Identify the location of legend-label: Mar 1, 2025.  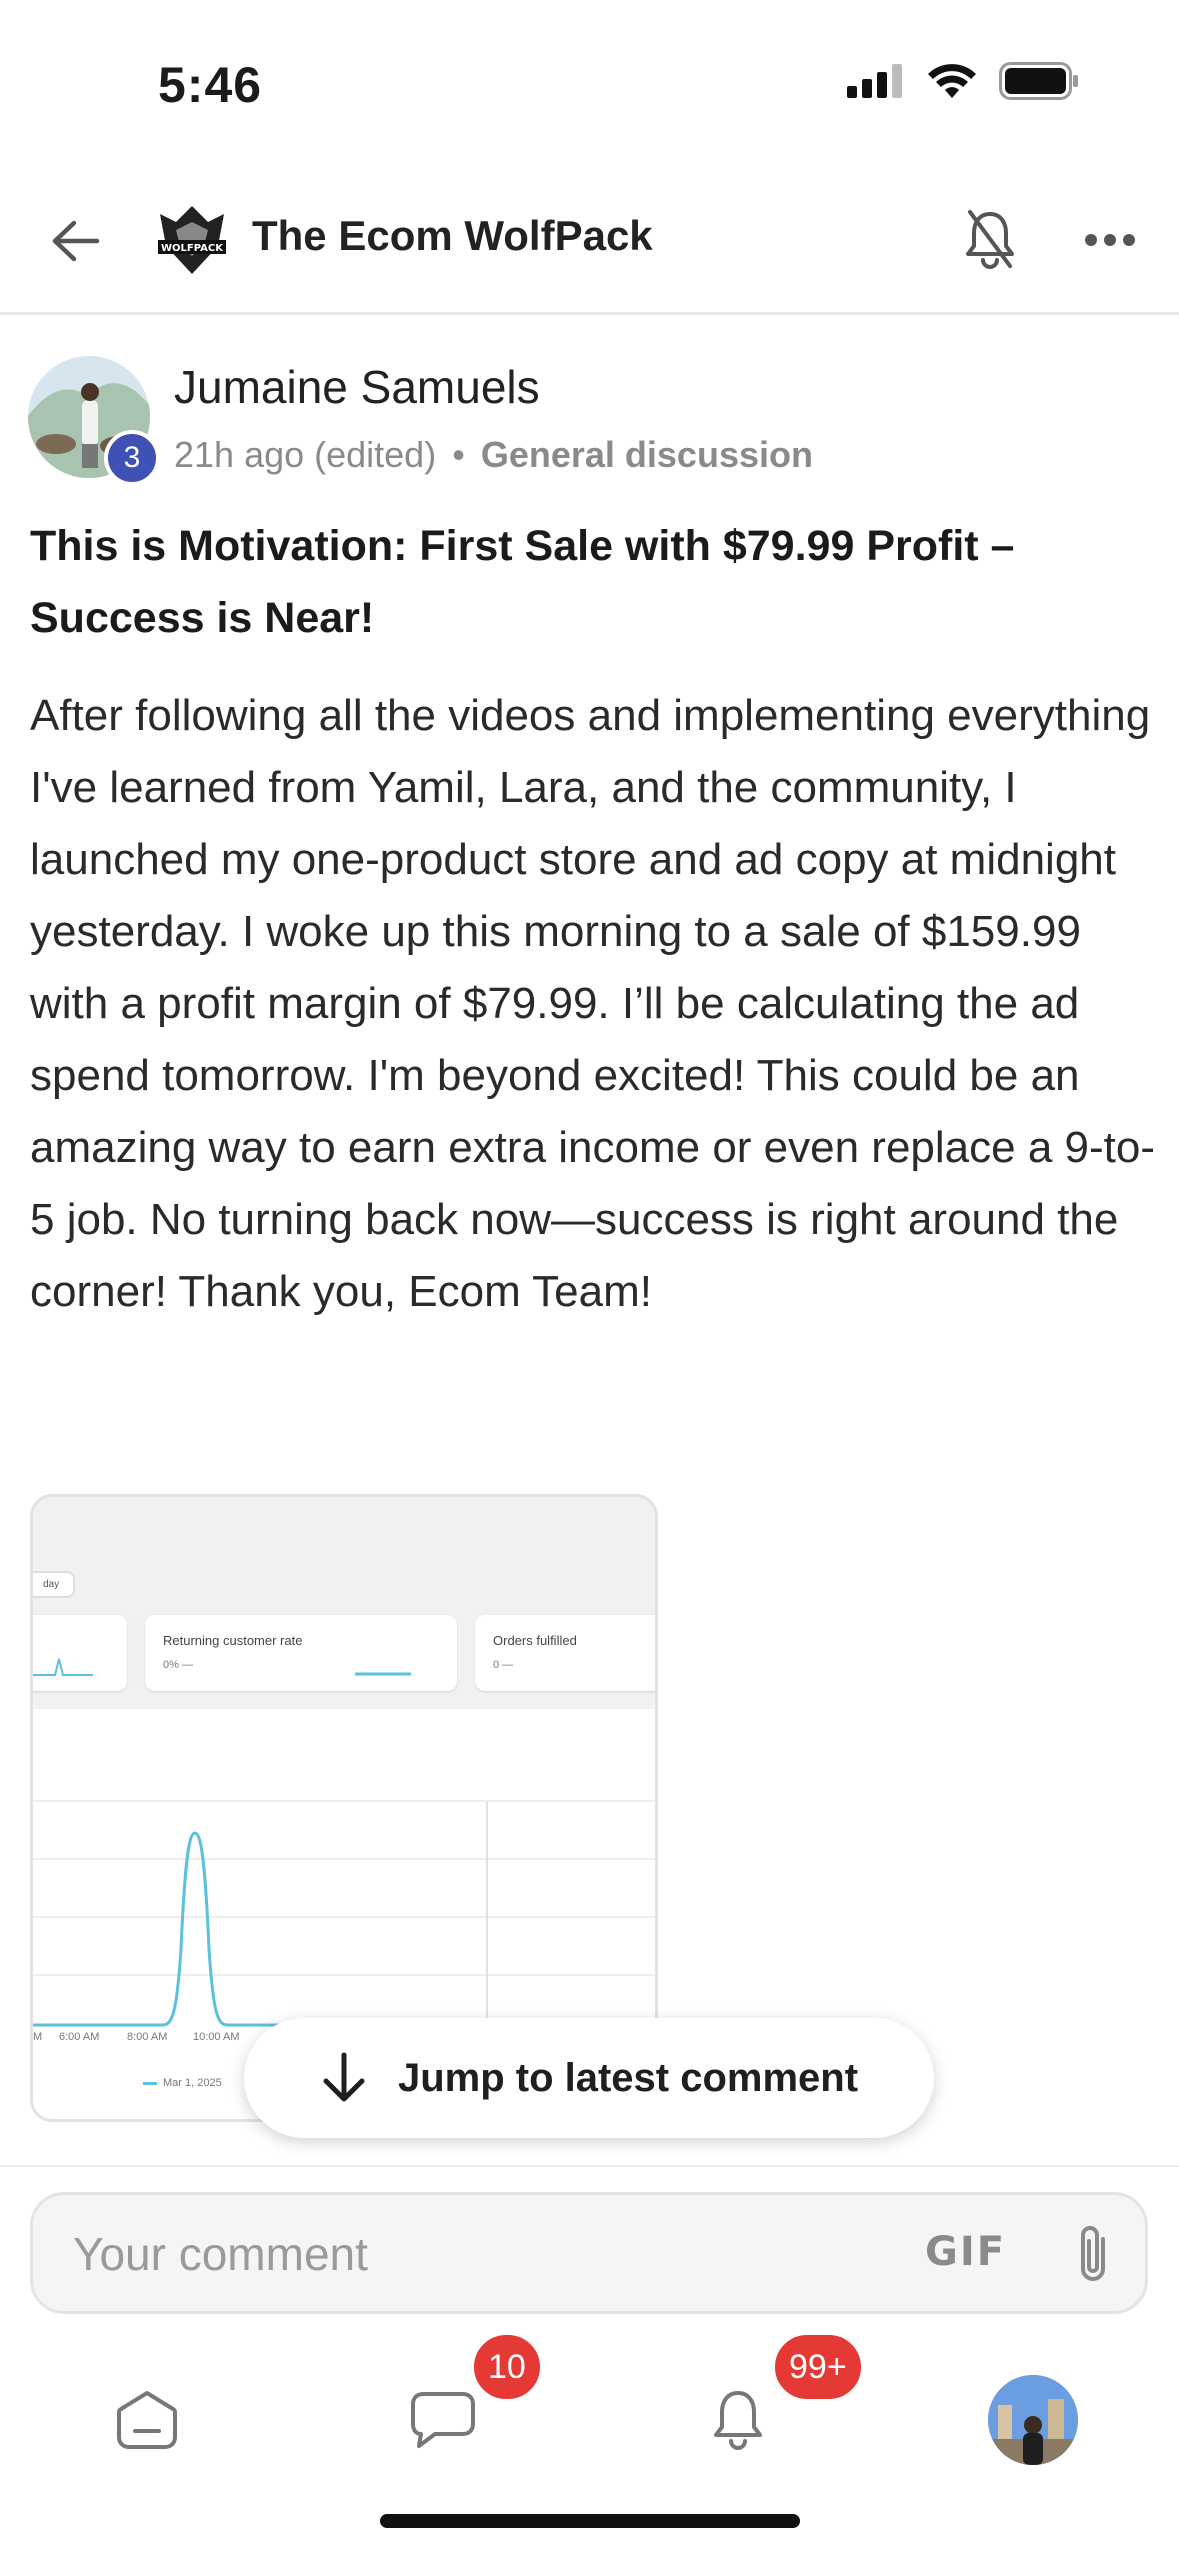
(192, 2083).